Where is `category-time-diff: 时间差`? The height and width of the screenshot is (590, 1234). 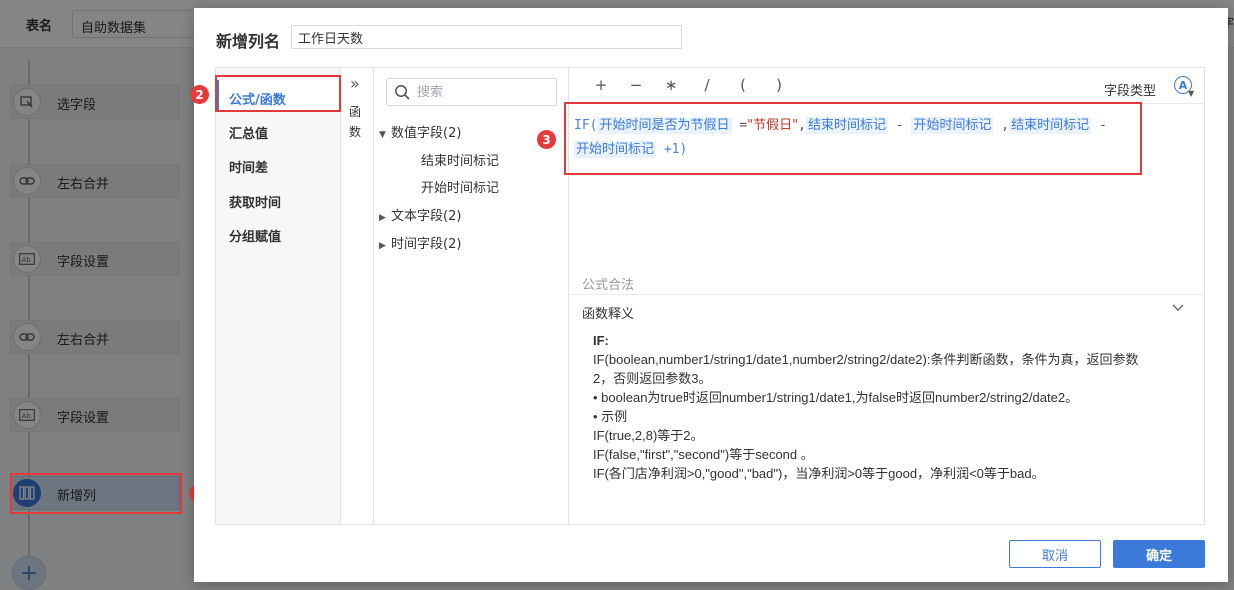 category-time-diff: 时间差 is located at coordinates (278, 164).